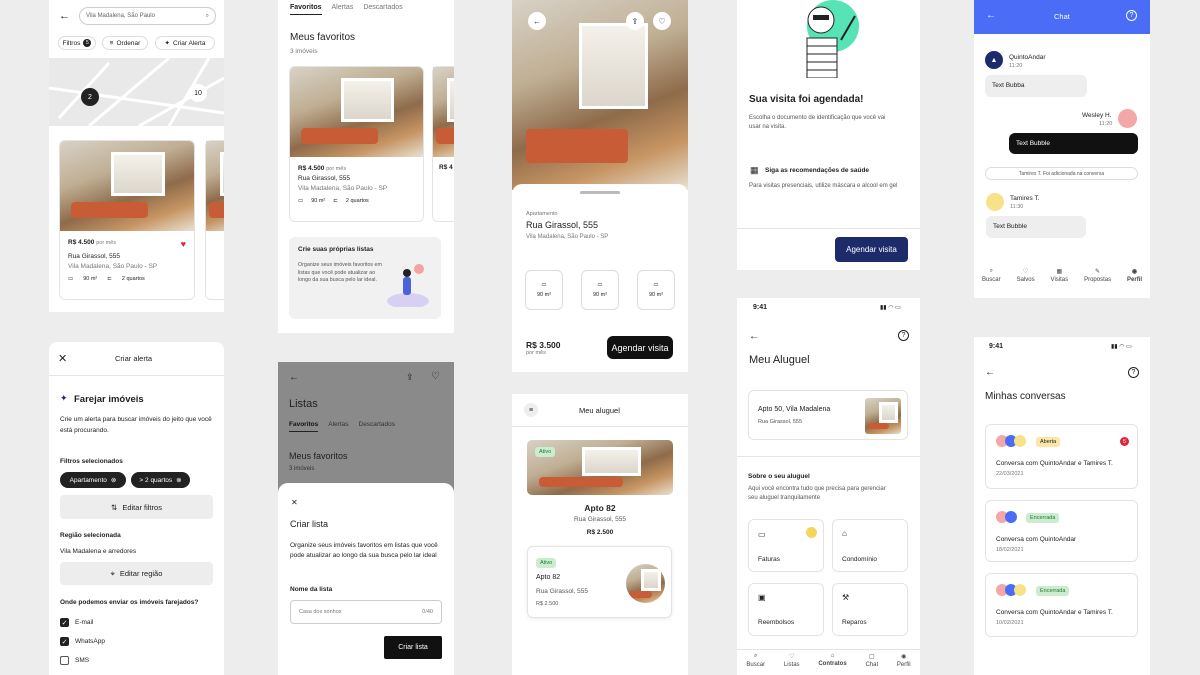 This screenshot has width=1200, height=675. Describe the element at coordinates (77, 43) in the screenshot. I see `filters-button: Filtros 5` at that location.